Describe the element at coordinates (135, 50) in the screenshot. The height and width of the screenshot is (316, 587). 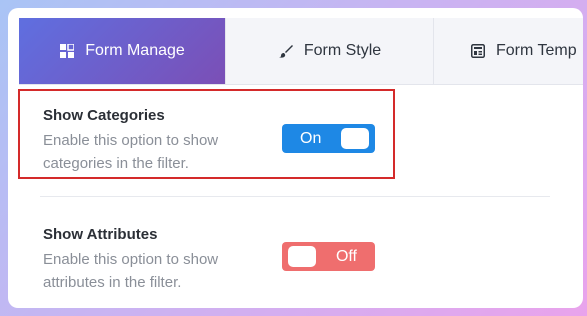
I see `tab-label: Form Manage` at that location.